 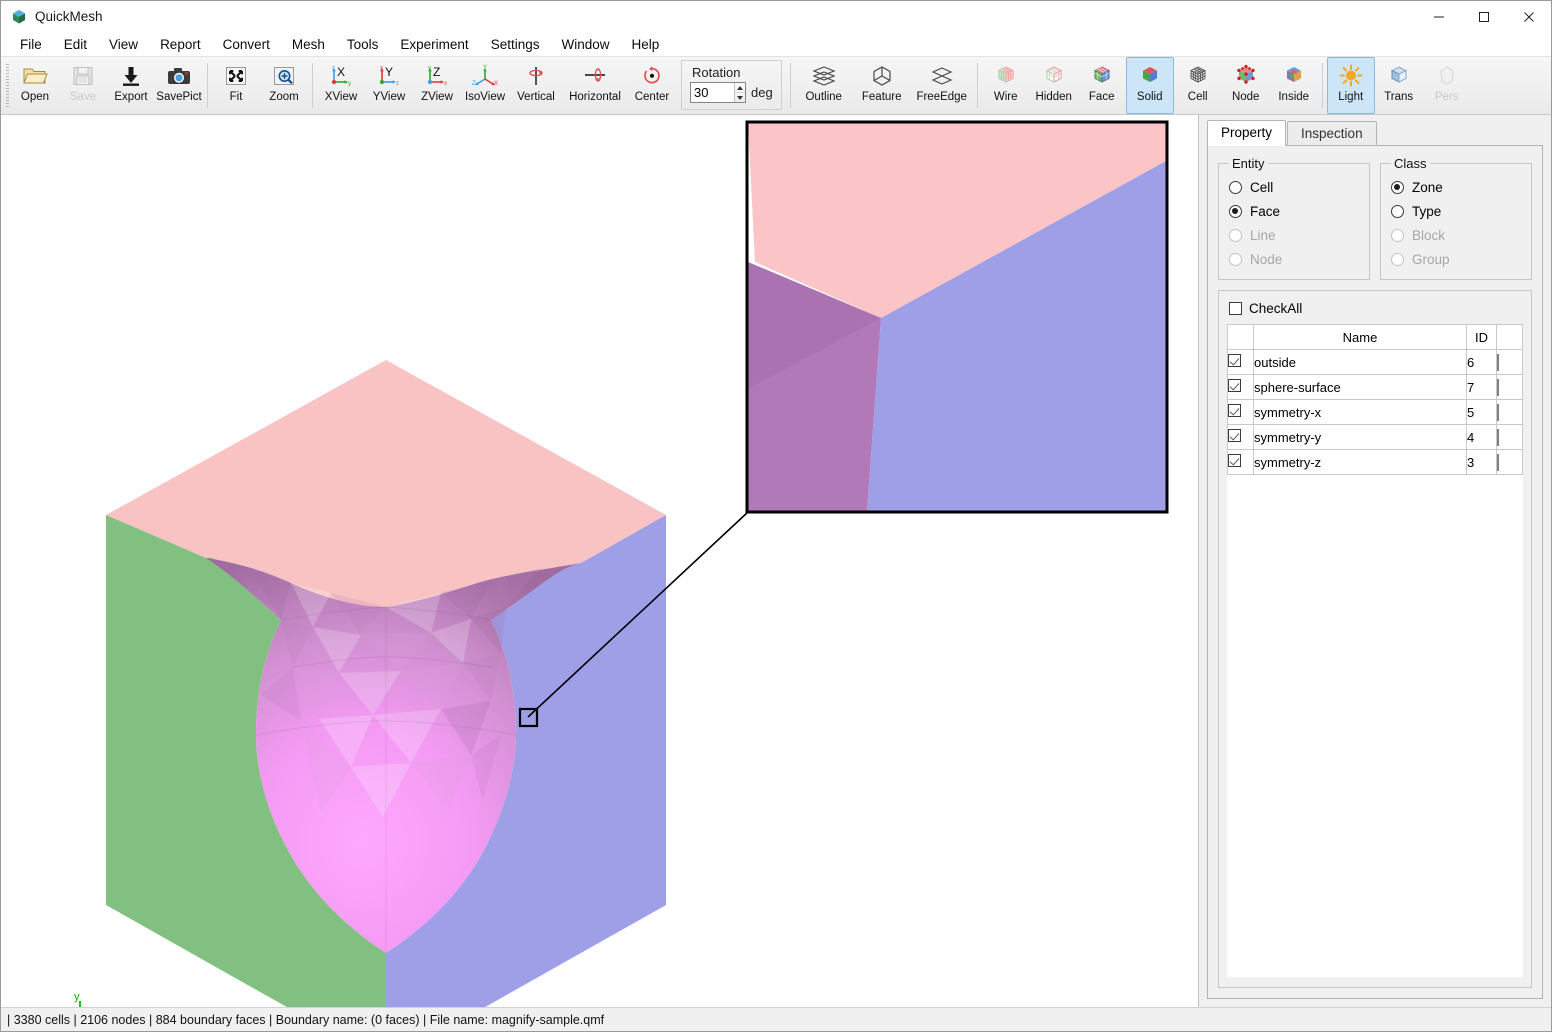 What do you see at coordinates (1245, 97) in the screenshot?
I see `node-label: Node` at bounding box center [1245, 97].